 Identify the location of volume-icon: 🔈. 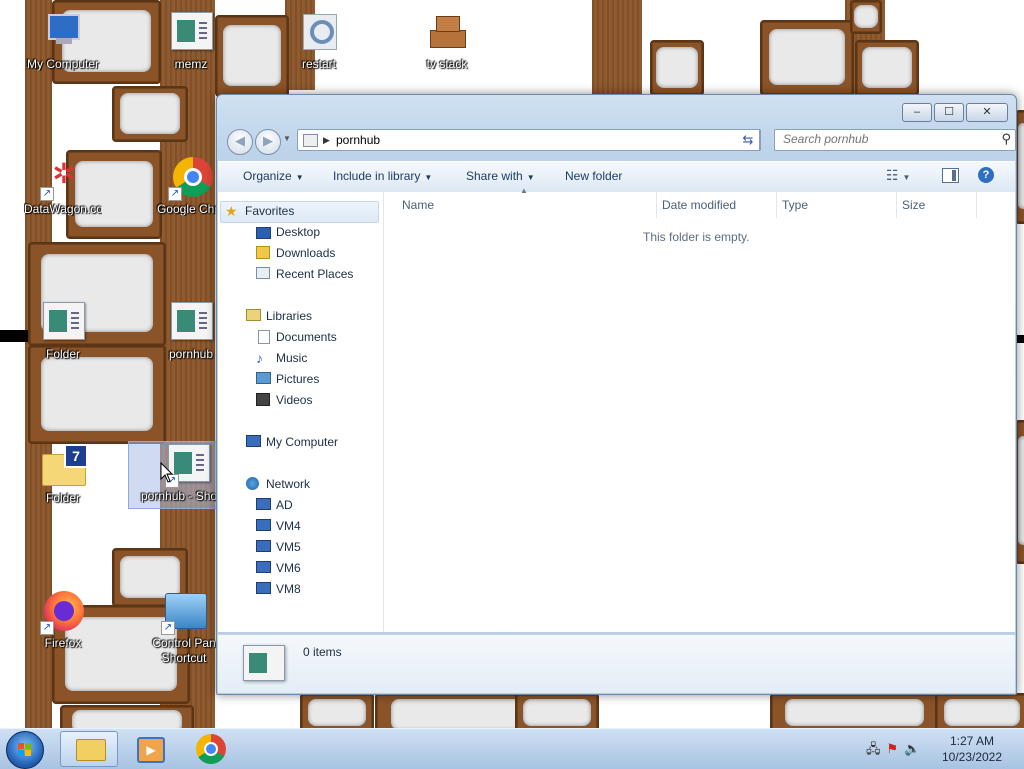
(915, 748).